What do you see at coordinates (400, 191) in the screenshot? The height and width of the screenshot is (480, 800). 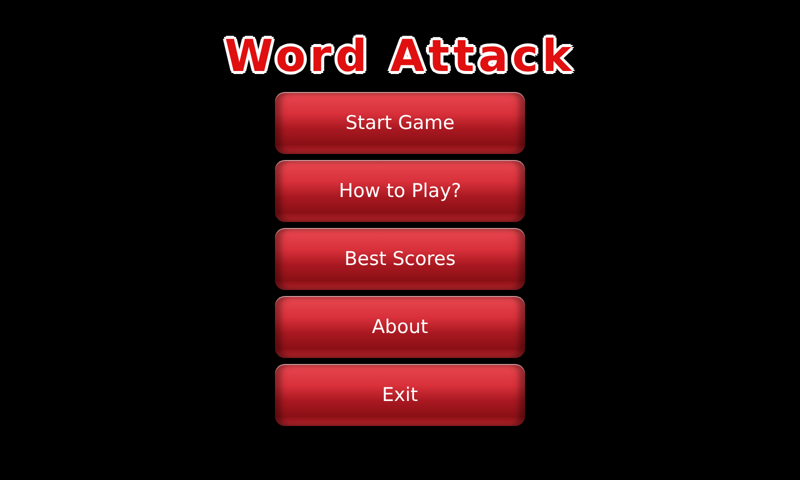 I see `menu-button: How to Play?` at bounding box center [400, 191].